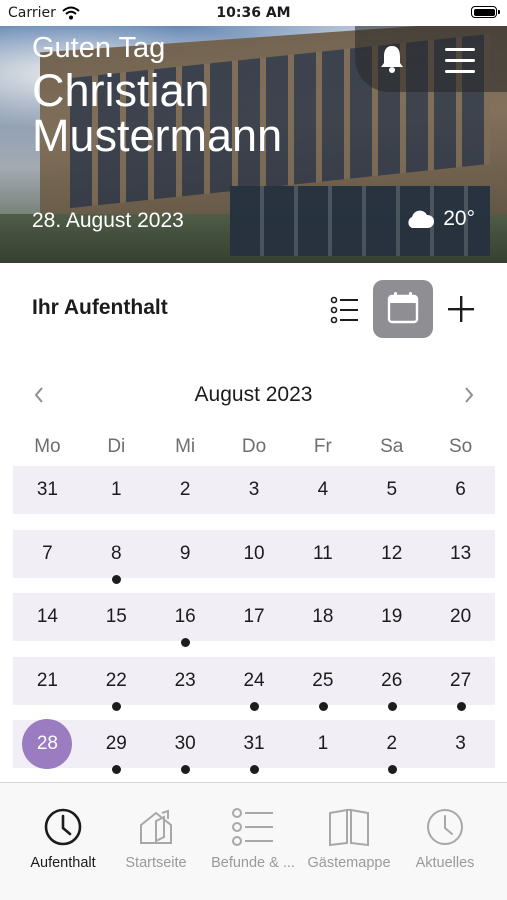  I want to click on calendar-day: 10, so click(254, 554).